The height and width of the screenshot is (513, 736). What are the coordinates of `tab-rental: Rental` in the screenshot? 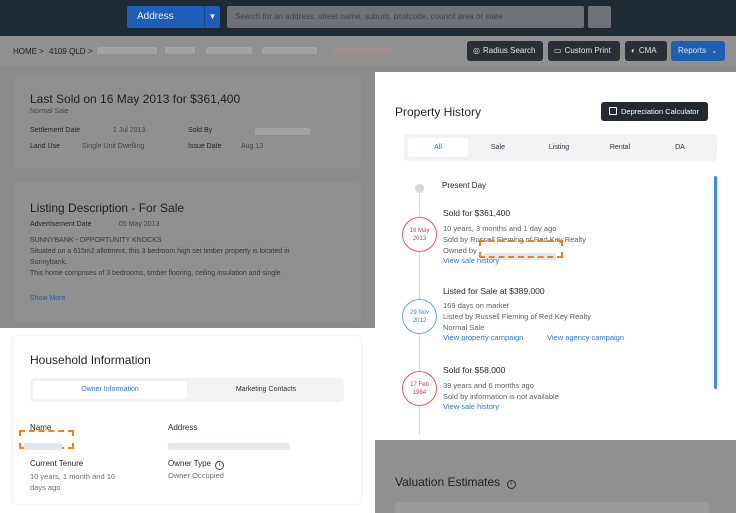 It's located at (620, 147).